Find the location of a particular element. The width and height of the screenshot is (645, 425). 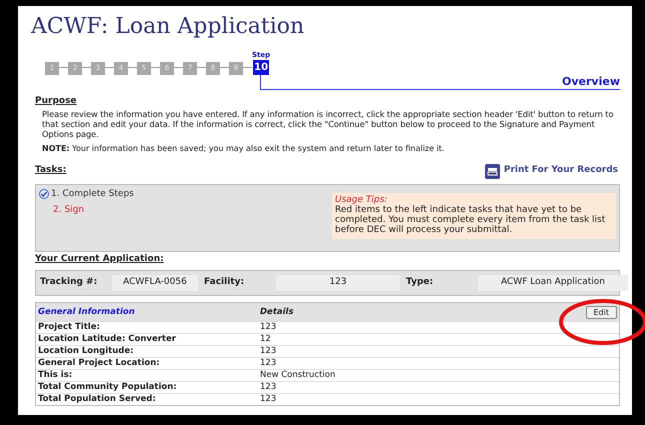

section-heading: Purpose is located at coordinates (56, 101).